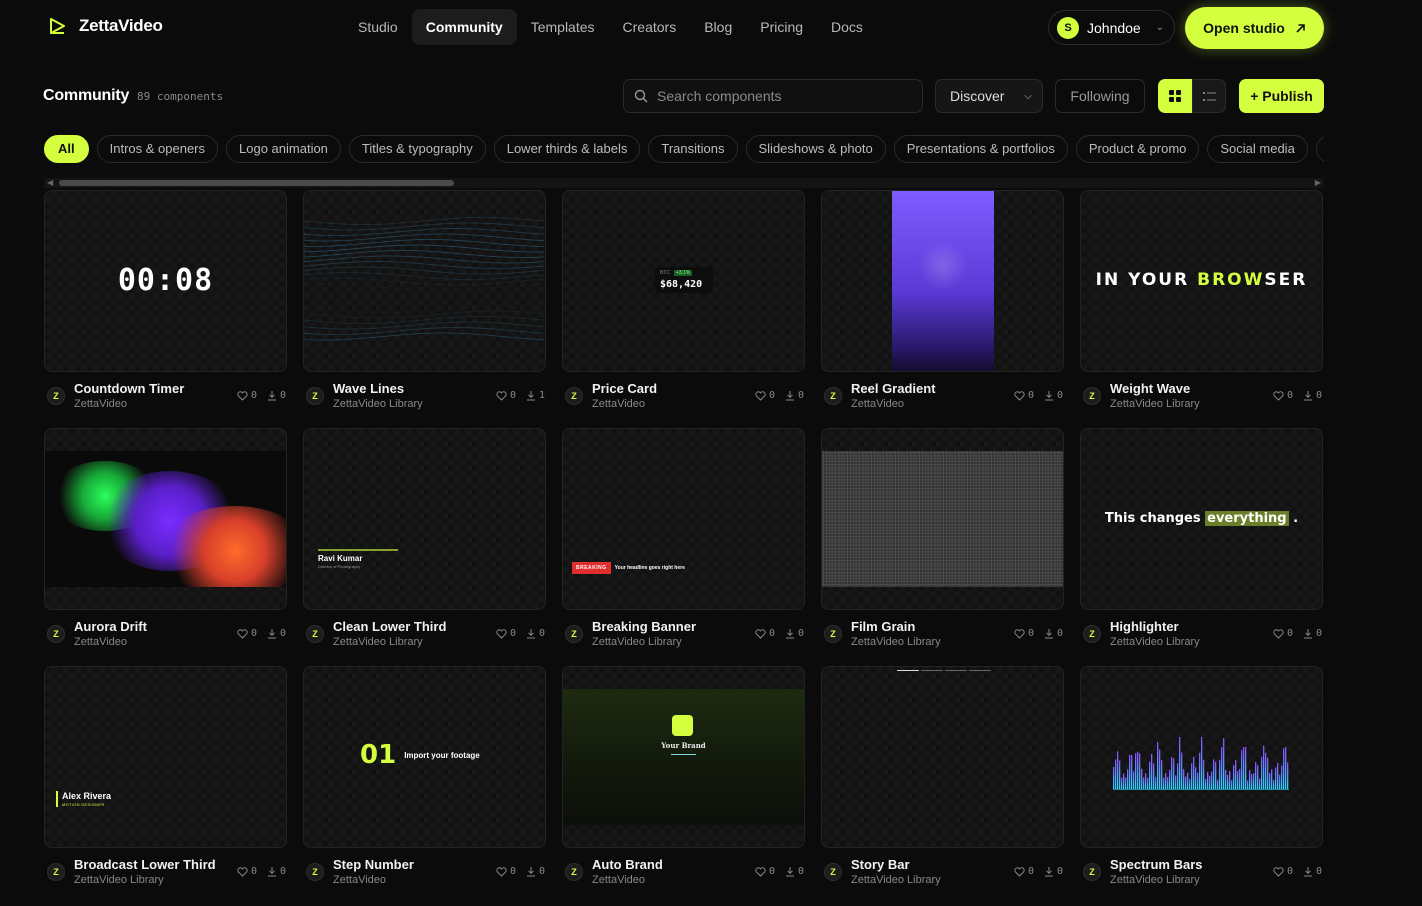  What do you see at coordinates (256, 183) in the screenshot?
I see `scrollbar-thumb` at bounding box center [256, 183].